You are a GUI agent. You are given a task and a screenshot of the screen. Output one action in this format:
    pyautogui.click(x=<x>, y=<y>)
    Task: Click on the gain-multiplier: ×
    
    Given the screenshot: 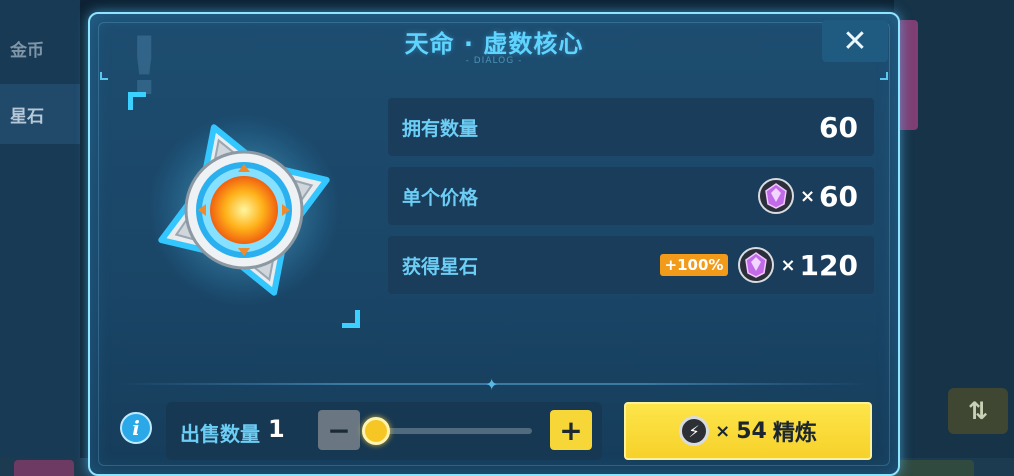 What is the action you would take?
    pyautogui.click(x=788, y=265)
    